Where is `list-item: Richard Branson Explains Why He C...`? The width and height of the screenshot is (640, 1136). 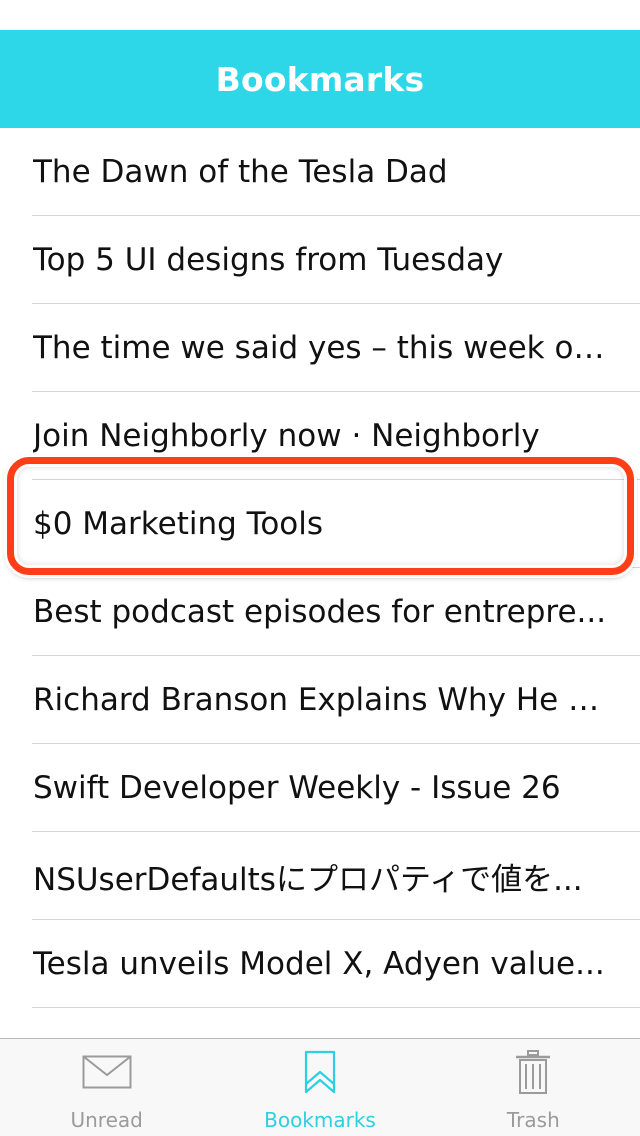 list-item: Richard Branson Explains Why He C... is located at coordinates (320, 700).